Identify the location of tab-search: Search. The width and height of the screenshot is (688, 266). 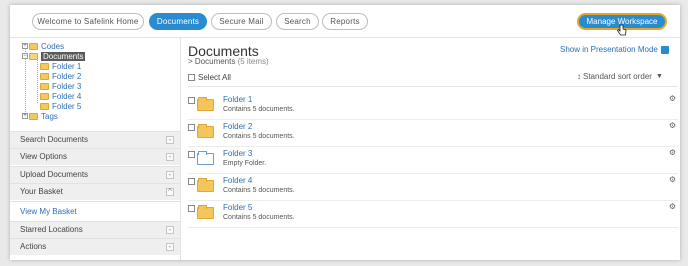
(297, 21).